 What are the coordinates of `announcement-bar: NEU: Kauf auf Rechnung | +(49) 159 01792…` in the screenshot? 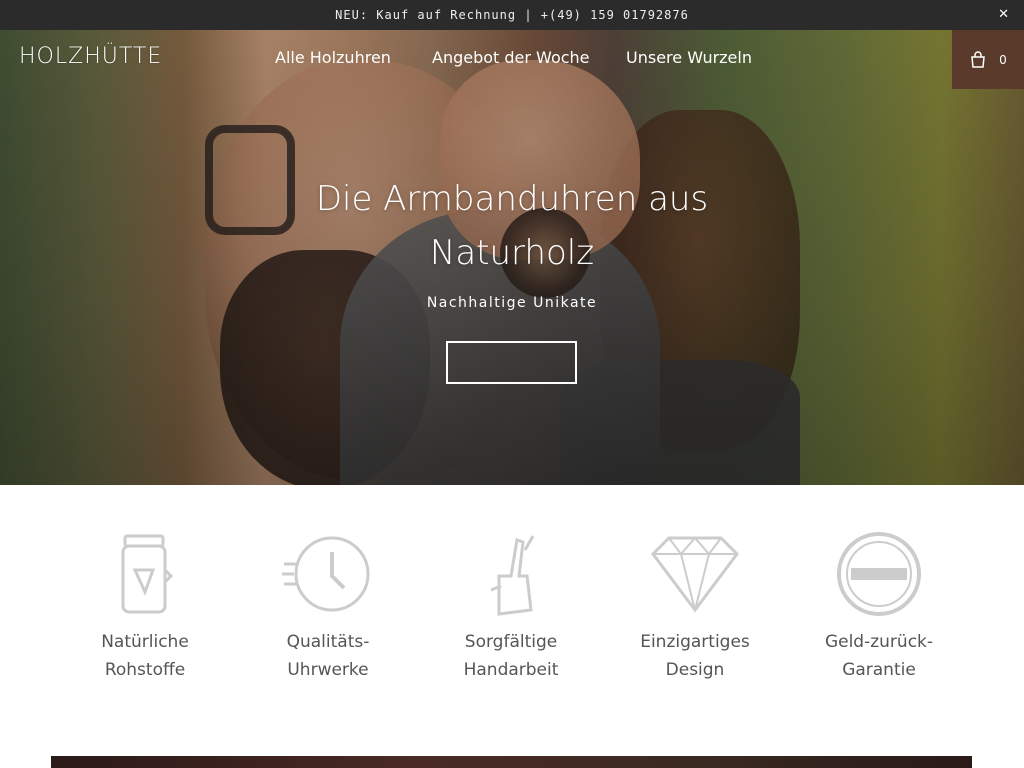 It's located at (512, 15).